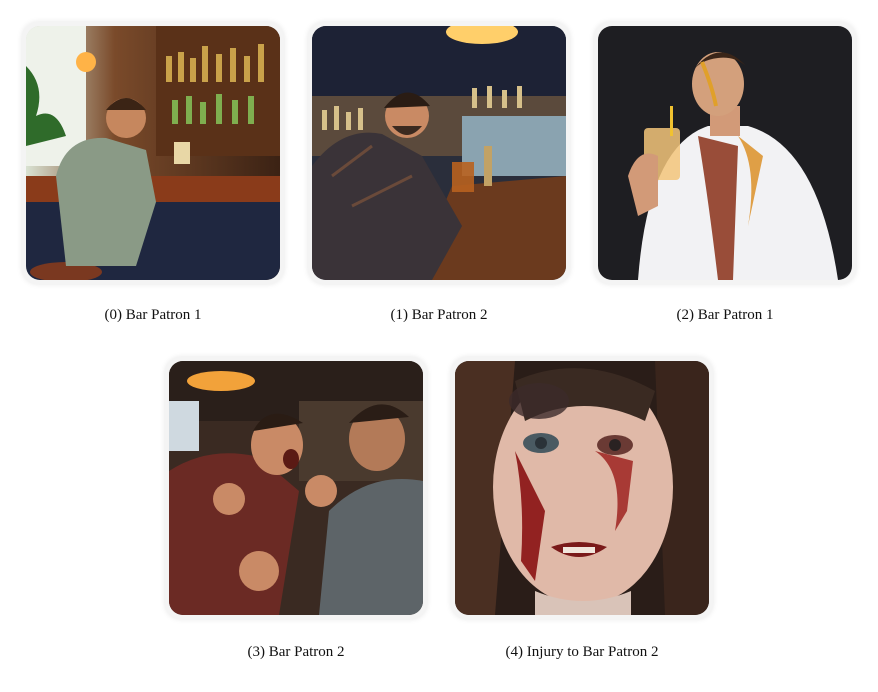 This screenshot has height=692, width=878. What do you see at coordinates (153, 315) in the screenshot?
I see `caption-panel-0: (0) Bar Patron 1` at bounding box center [153, 315].